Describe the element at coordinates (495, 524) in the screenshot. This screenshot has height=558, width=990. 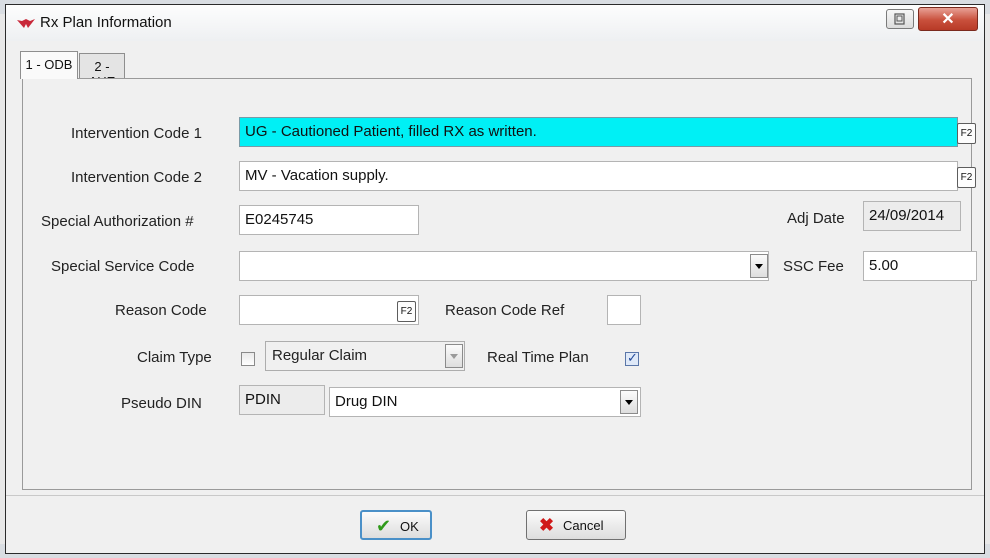
I see `dialog-footer: ✔ OK ✖ Cancel` at that location.